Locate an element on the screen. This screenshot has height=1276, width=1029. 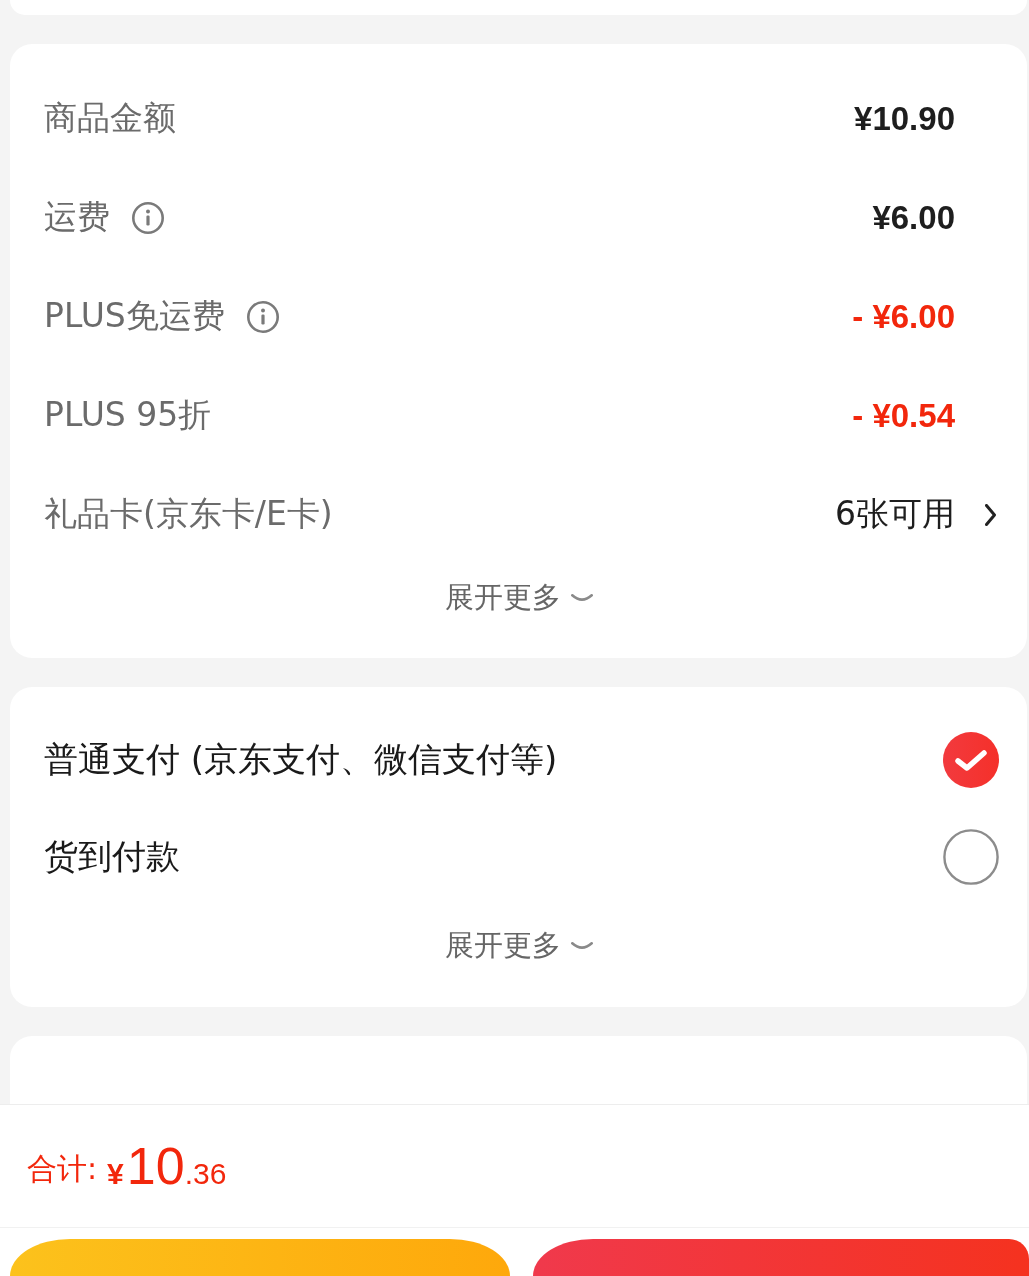
payment-option-label: 普通支付 (京东支付、微信支付等) is located at coordinates (301, 759).